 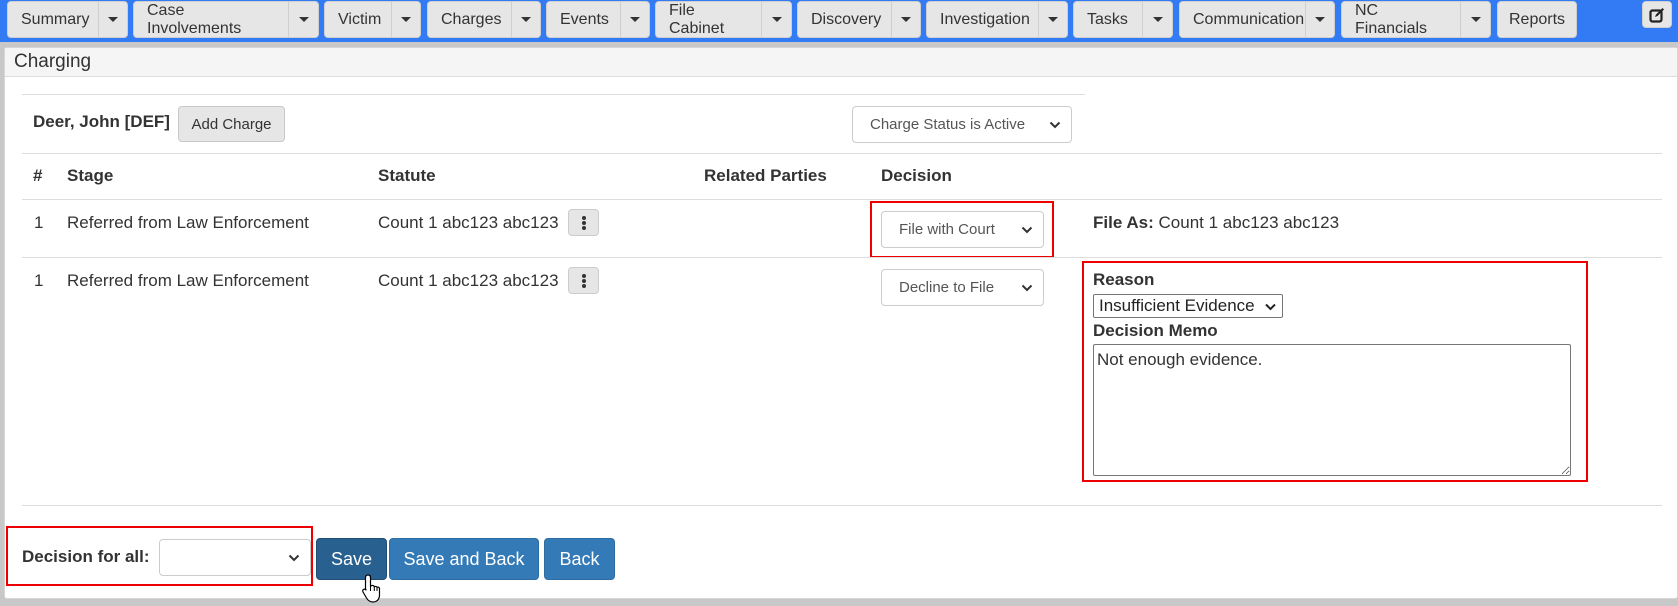 What do you see at coordinates (1401, 19) in the screenshot?
I see `nav-nc-financials-button: NC Financials` at bounding box center [1401, 19].